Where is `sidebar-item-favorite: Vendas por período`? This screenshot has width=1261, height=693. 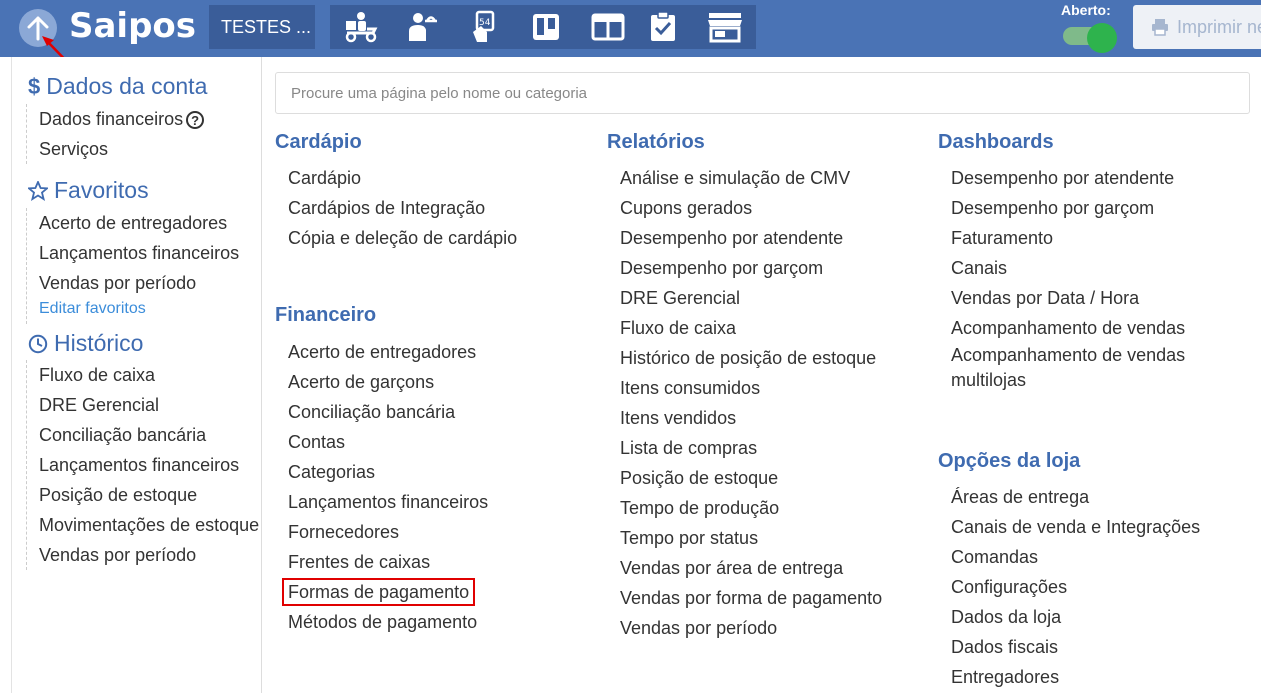 sidebar-item-favorite: Vendas por período is located at coordinates (133, 283).